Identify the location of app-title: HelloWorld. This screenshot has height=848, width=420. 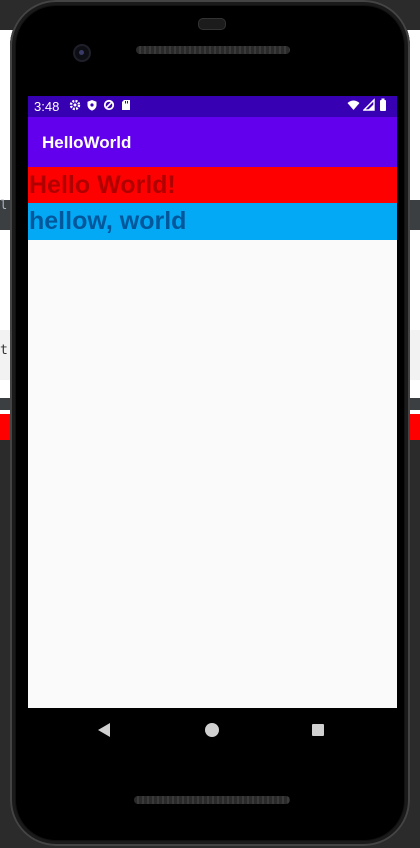
(87, 142).